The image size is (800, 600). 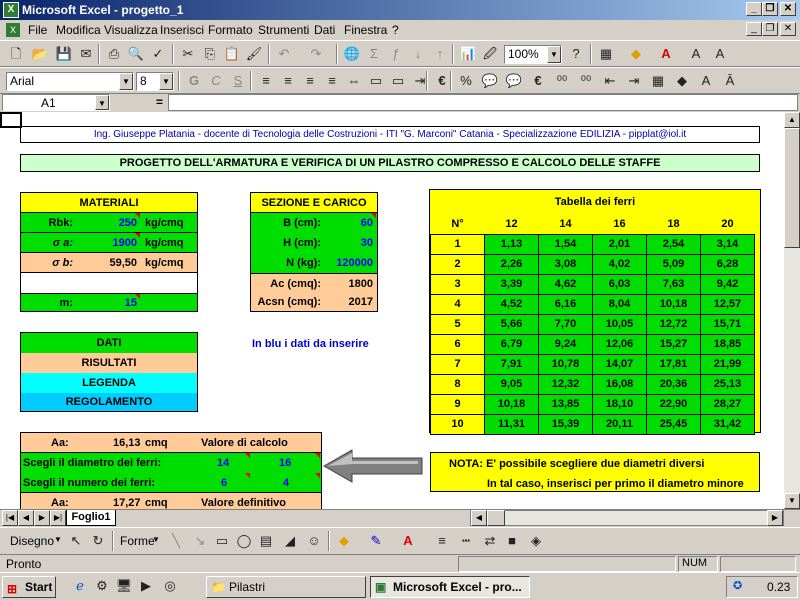 I want to click on rotate-icon: ↻, so click(x=98, y=541).